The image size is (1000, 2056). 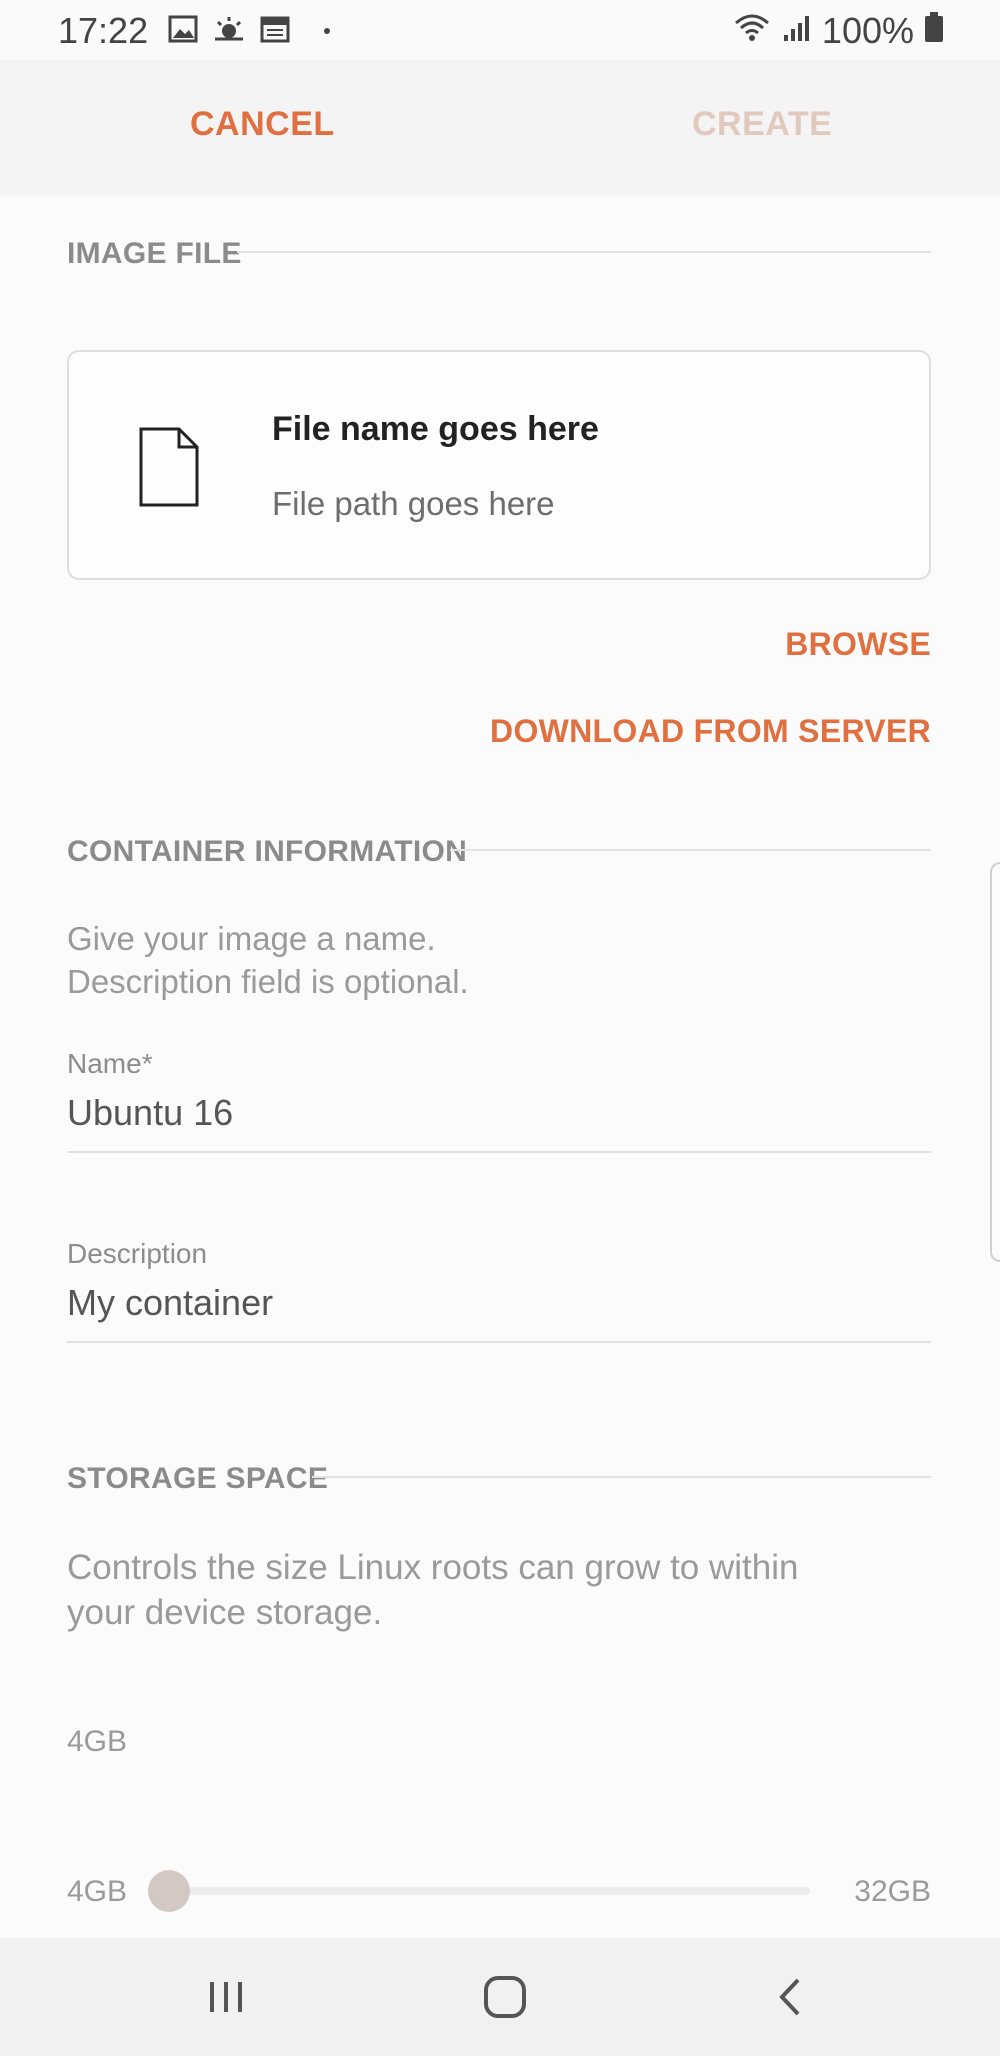 What do you see at coordinates (150, 1113) in the screenshot?
I see `name-field: Ubuntu 16` at bounding box center [150, 1113].